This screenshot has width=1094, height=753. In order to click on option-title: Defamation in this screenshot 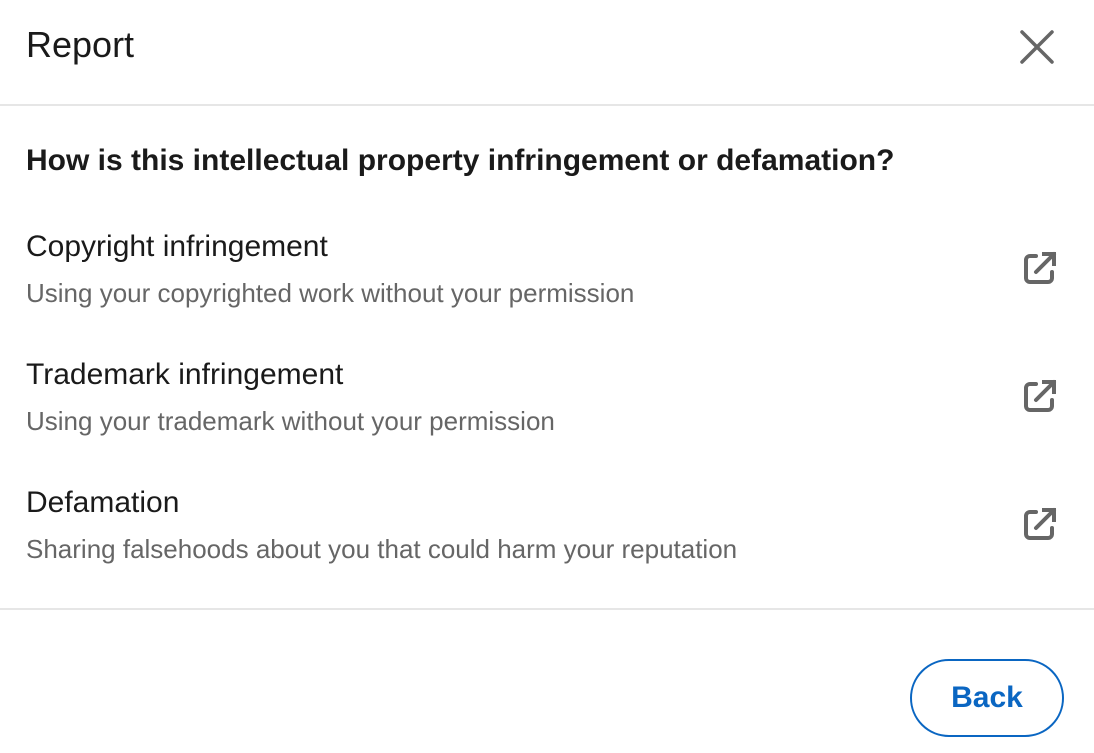, I will do `click(103, 502)`.